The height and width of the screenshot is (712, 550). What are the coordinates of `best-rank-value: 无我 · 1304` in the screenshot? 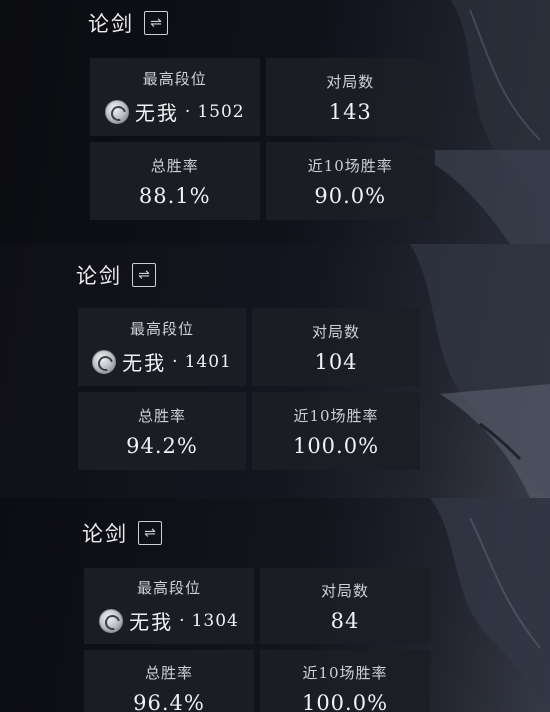 It's located at (169, 620).